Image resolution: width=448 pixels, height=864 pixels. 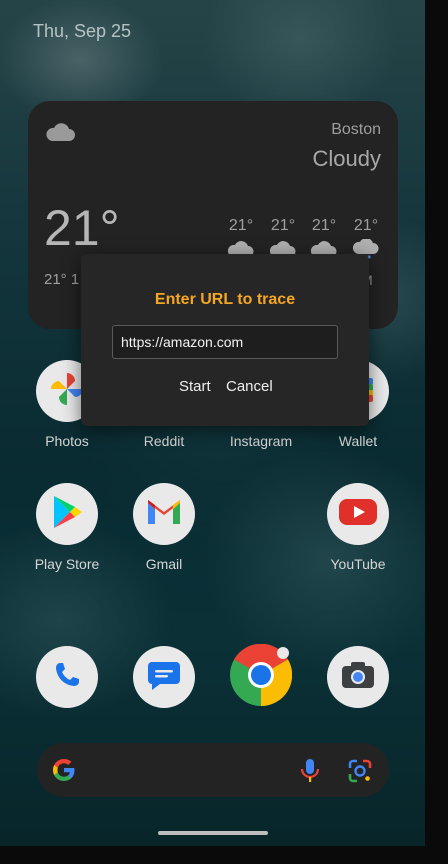 I want to click on weather-condition: Cloudy, so click(x=346, y=158).